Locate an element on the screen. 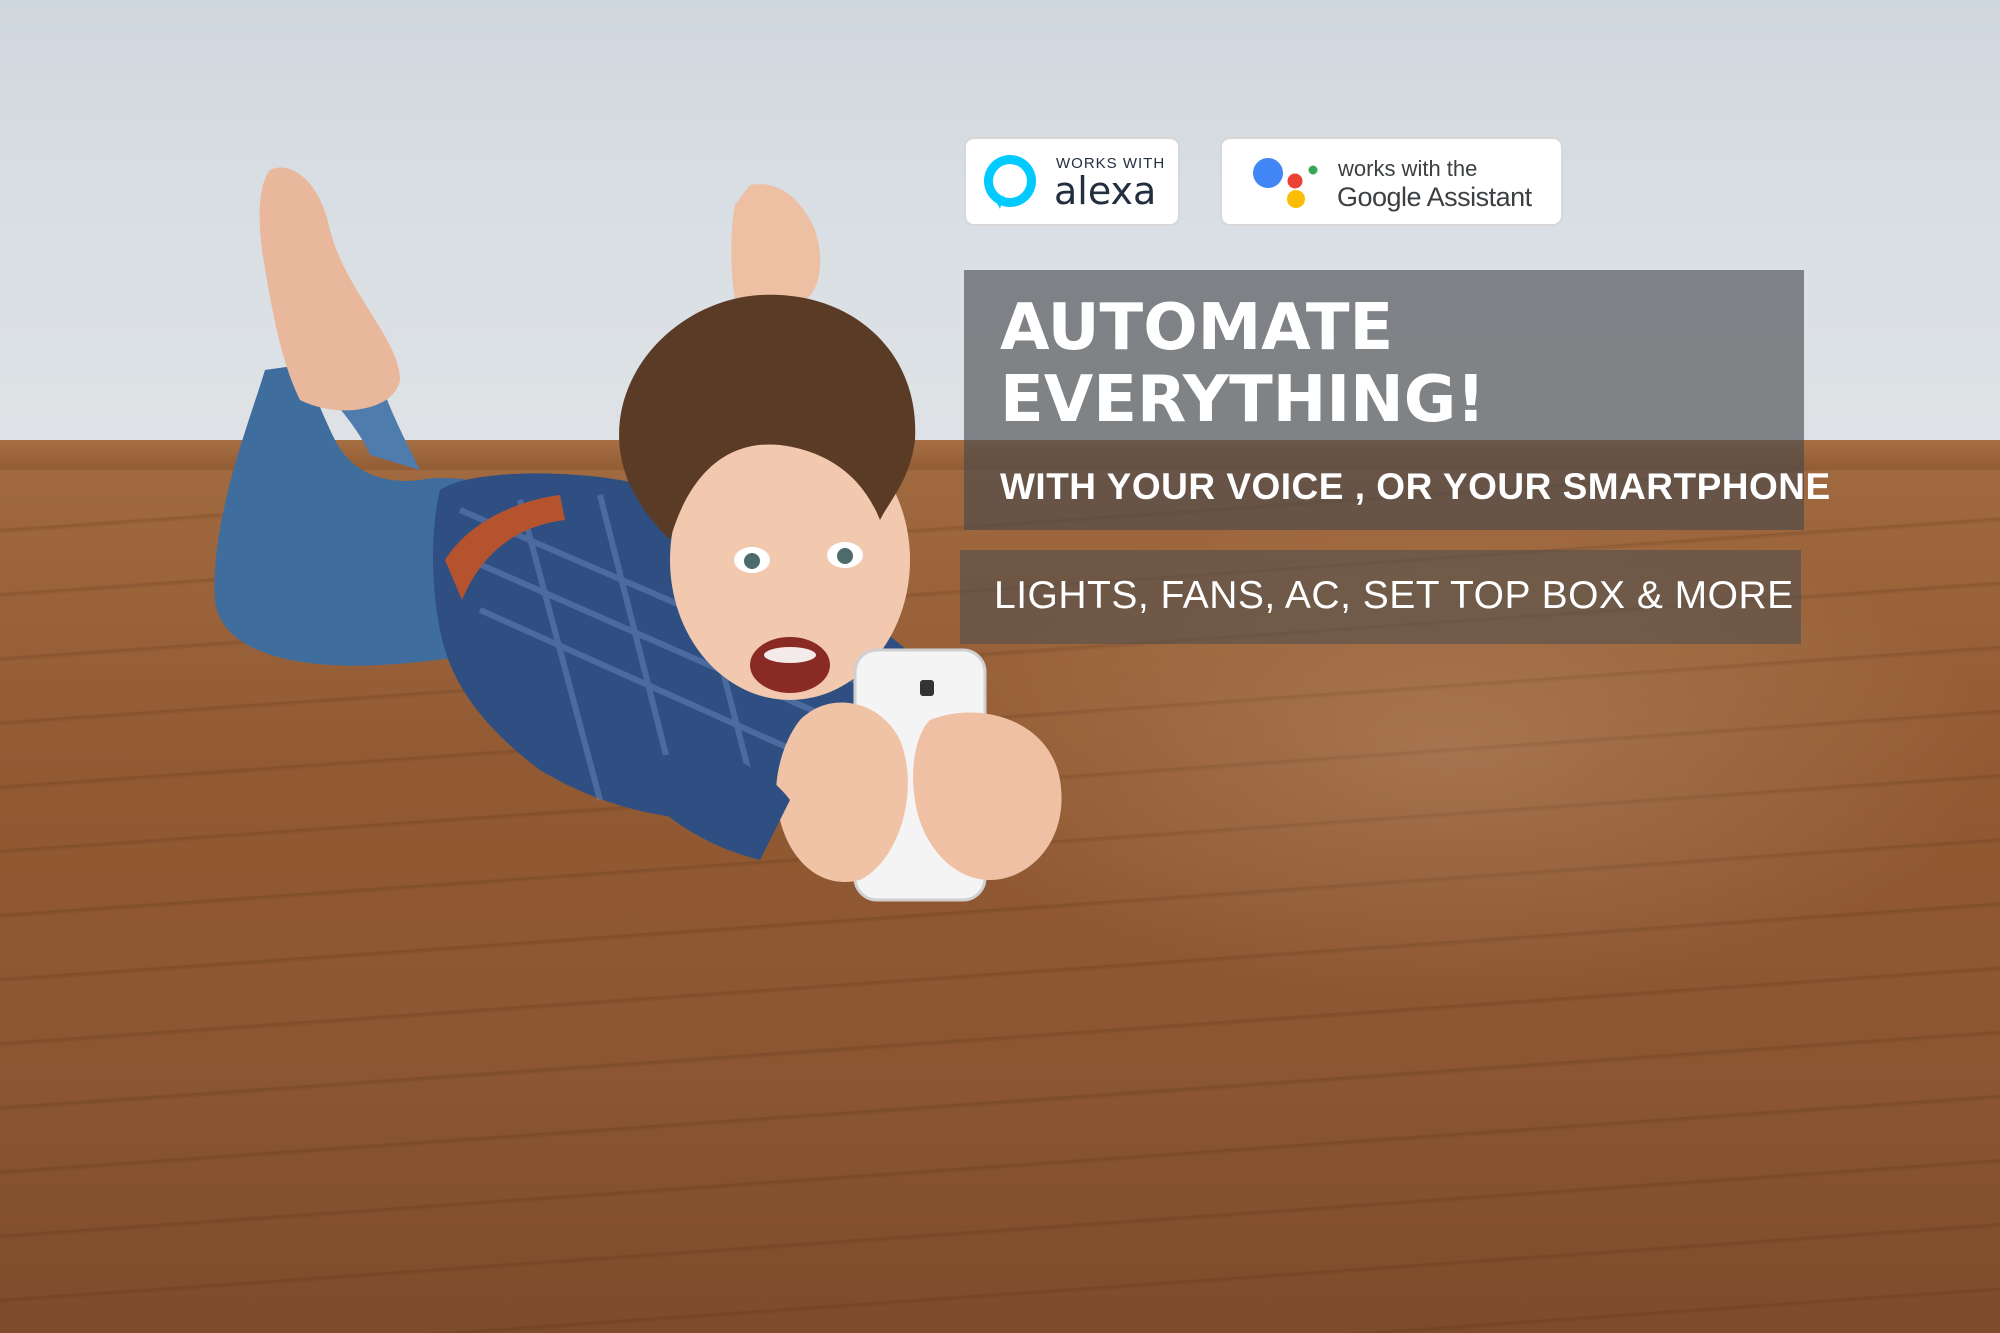 The width and height of the screenshot is (2000, 1333). headline: AUTOMATE EVERYTHING! is located at coordinates (1390, 364).